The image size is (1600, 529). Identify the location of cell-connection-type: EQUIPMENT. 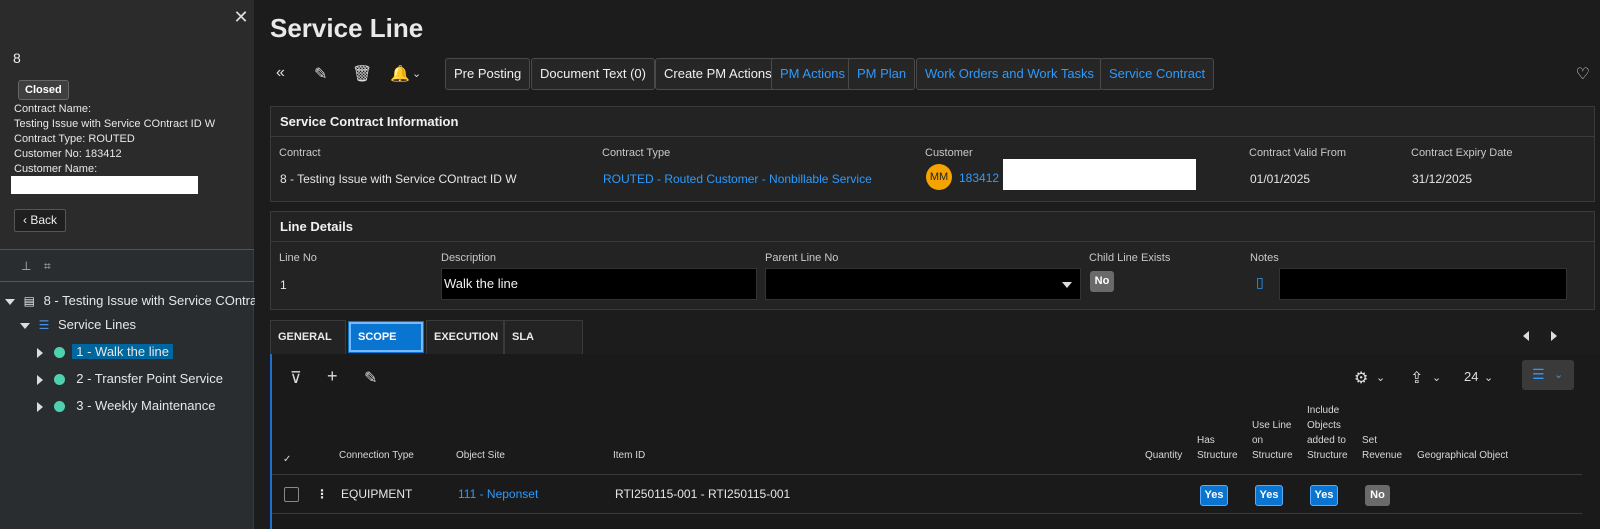
(377, 494).